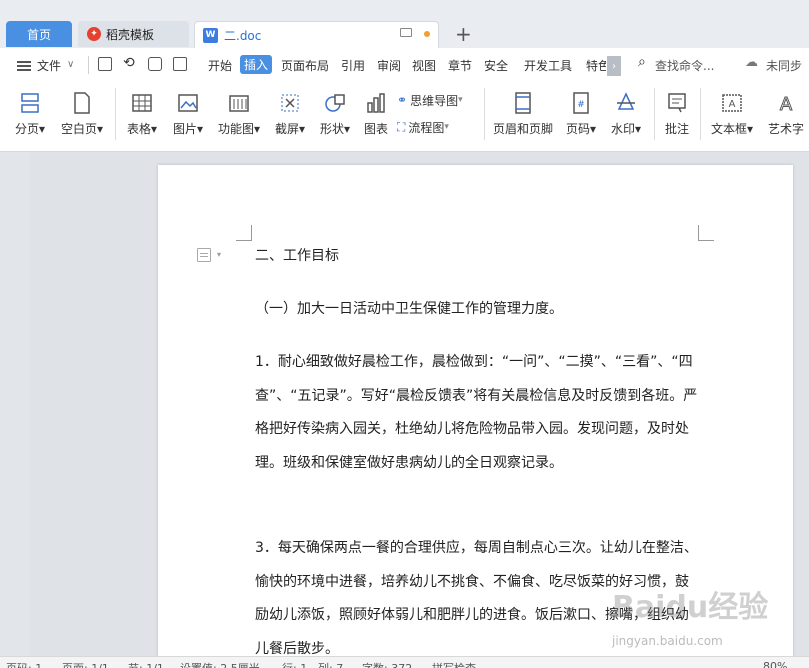 The width and height of the screenshot is (809, 668). What do you see at coordinates (188, 117) in the screenshot?
I see `picture-button: 图片▾` at bounding box center [188, 117].